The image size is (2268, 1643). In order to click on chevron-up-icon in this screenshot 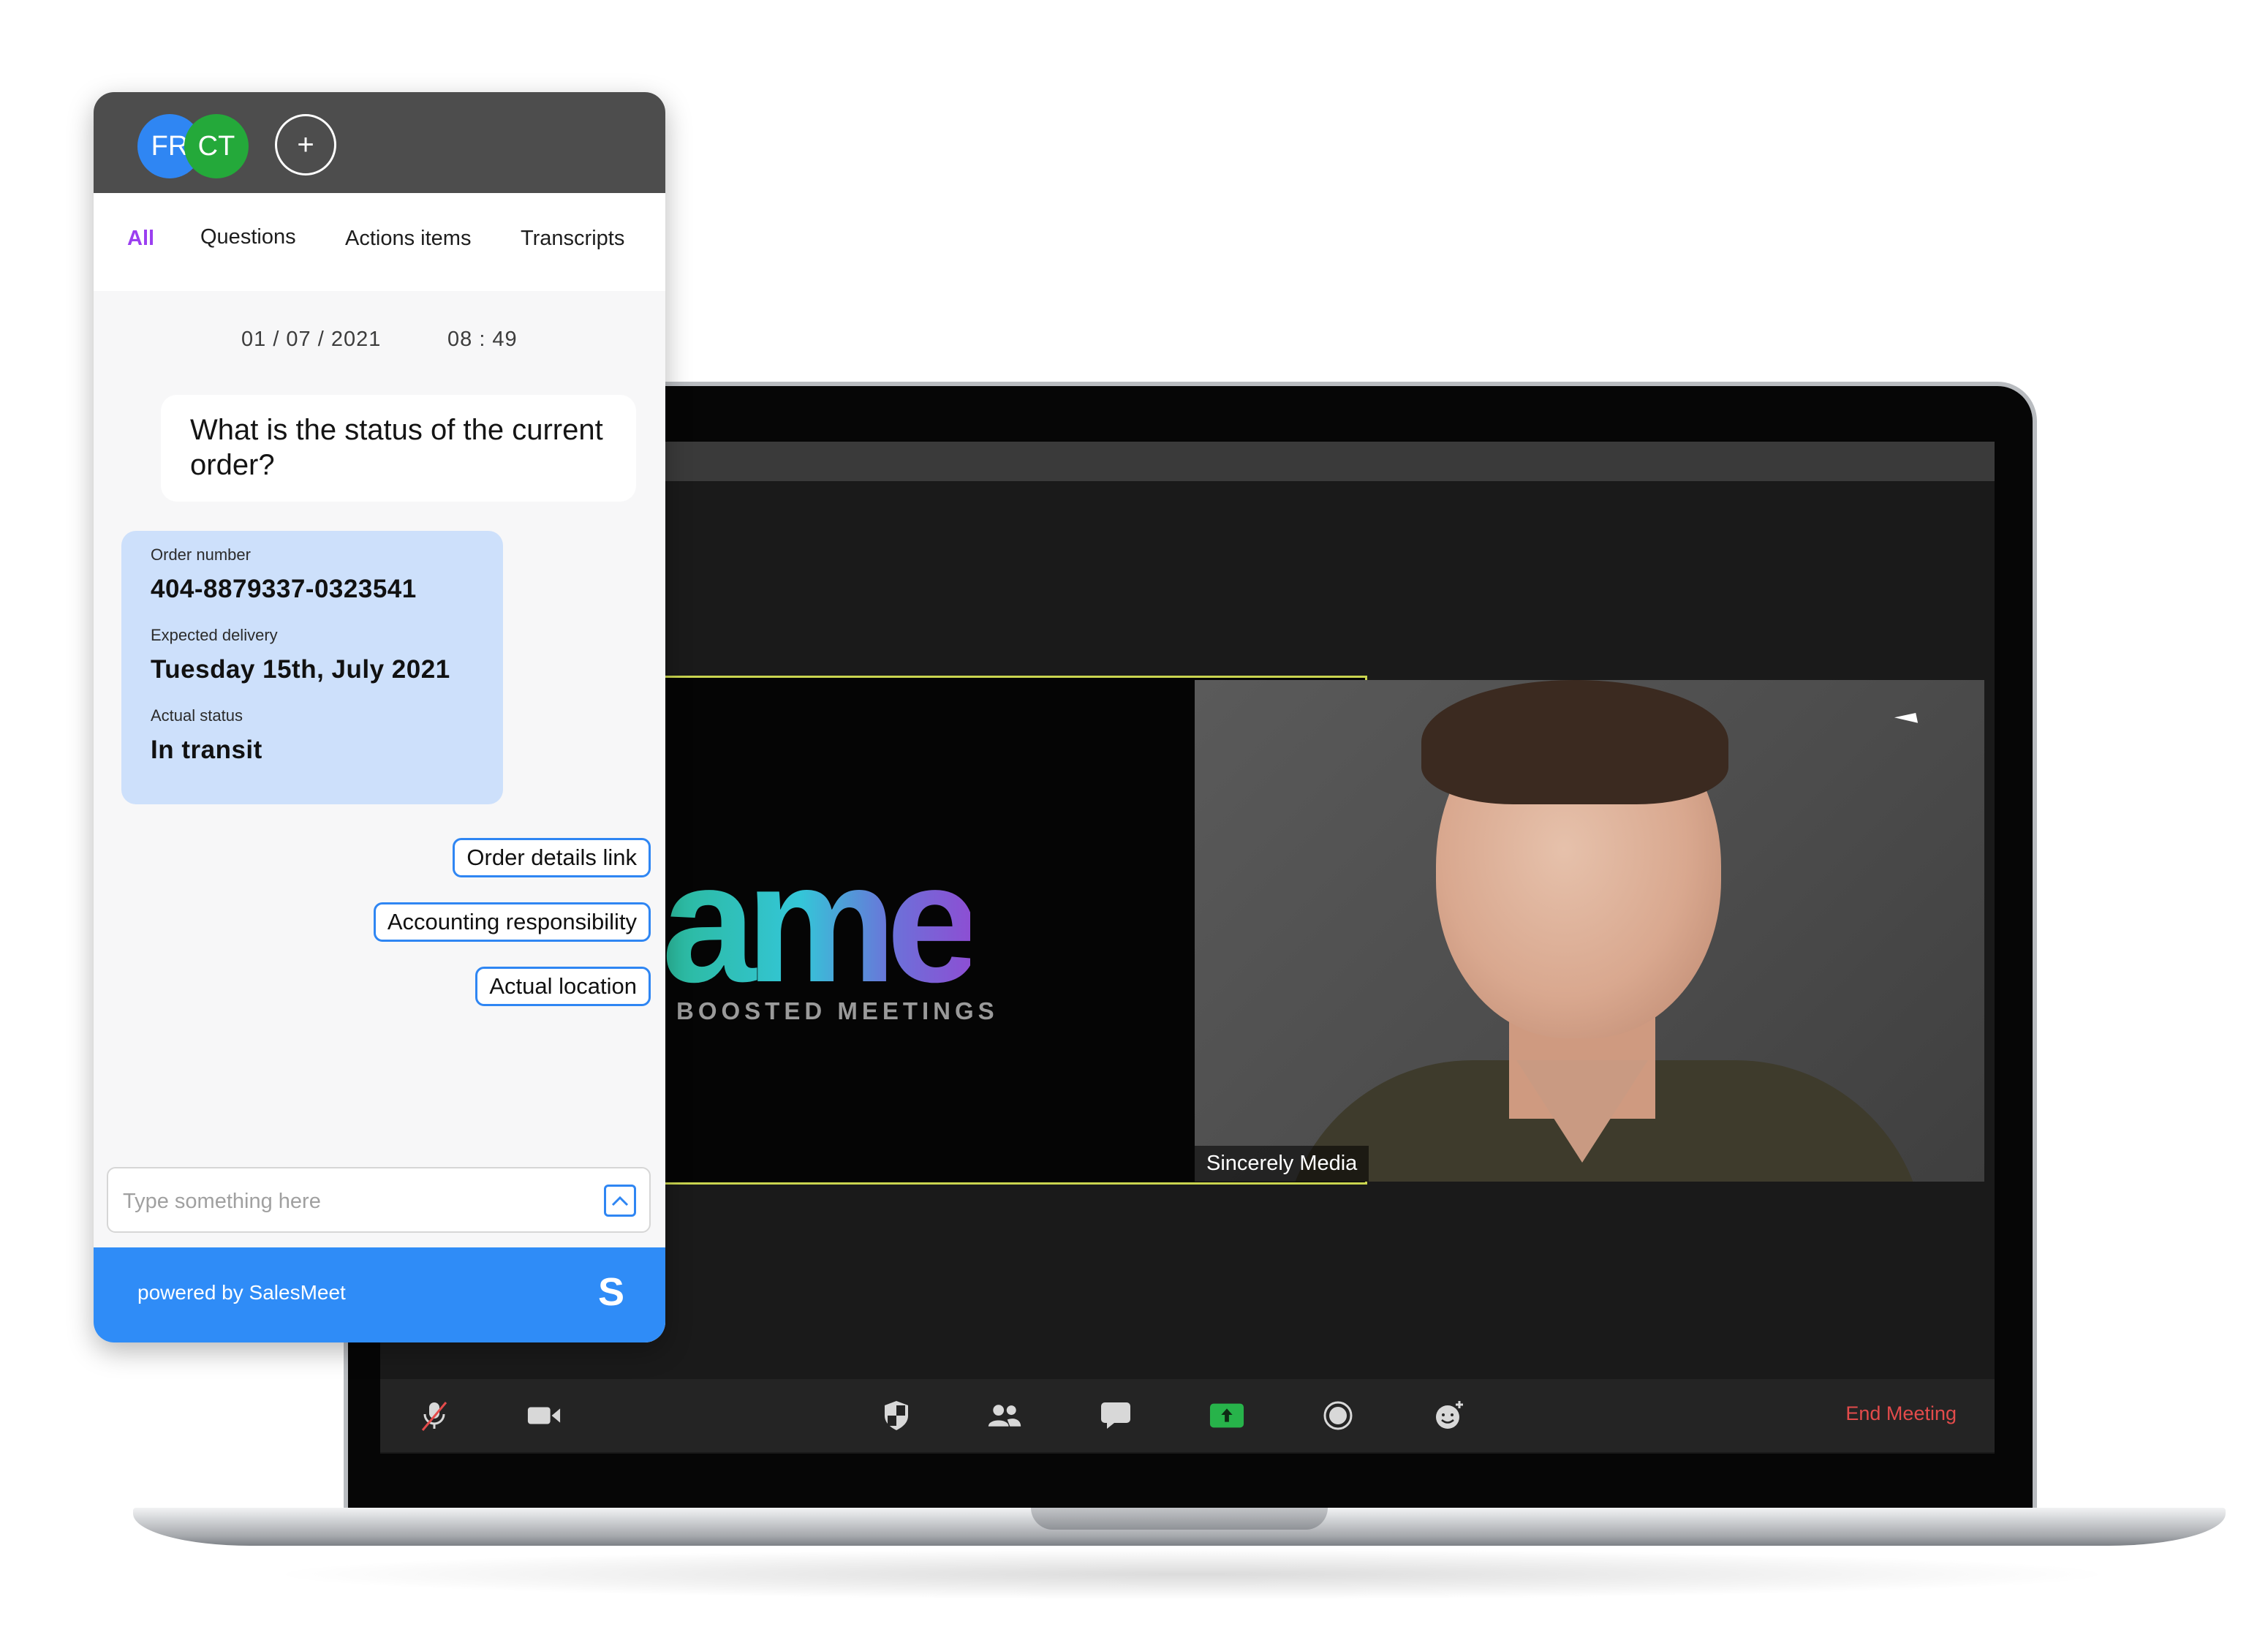, I will do `click(620, 1201)`.